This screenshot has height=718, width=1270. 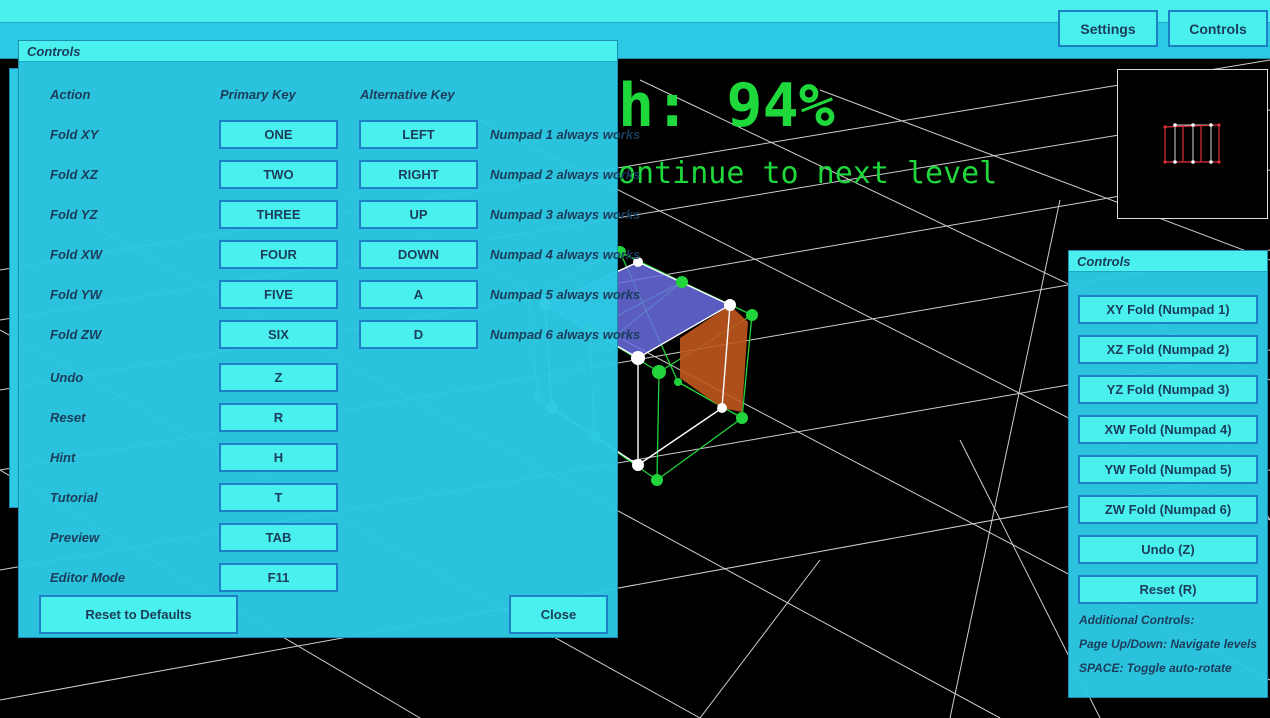 What do you see at coordinates (76, 254) in the screenshot?
I see `action-label: Fold XW` at bounding box center [76, 254].